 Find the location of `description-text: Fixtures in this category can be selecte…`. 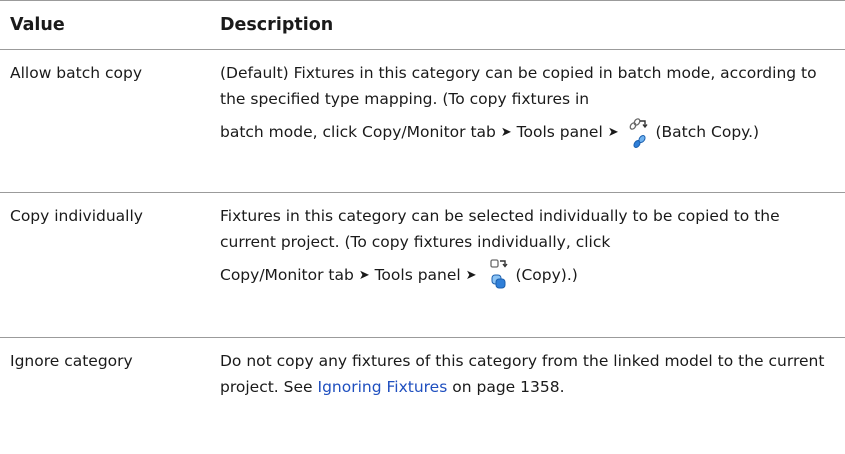

description-text: Fixtures in this category can be selecte… is located at coordinates (500, 229).